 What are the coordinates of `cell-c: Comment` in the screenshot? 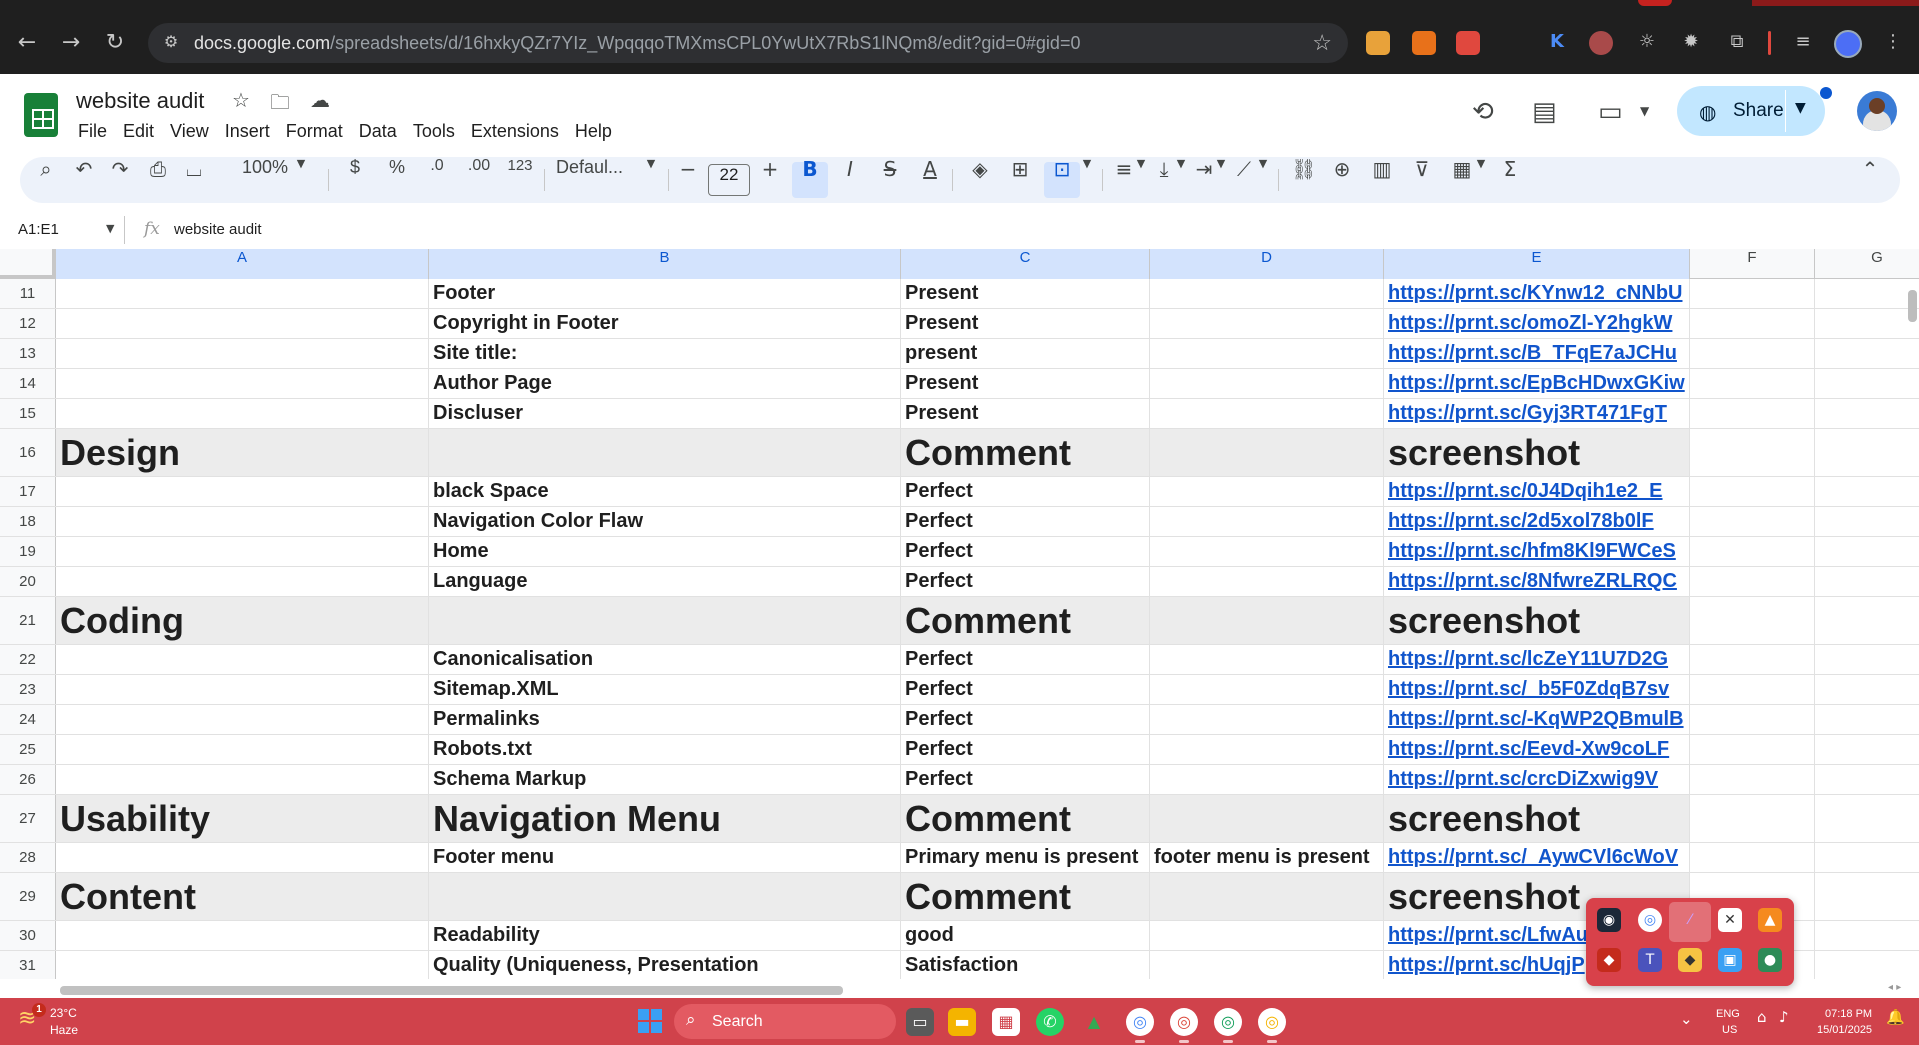 It's located at (1025, 620).